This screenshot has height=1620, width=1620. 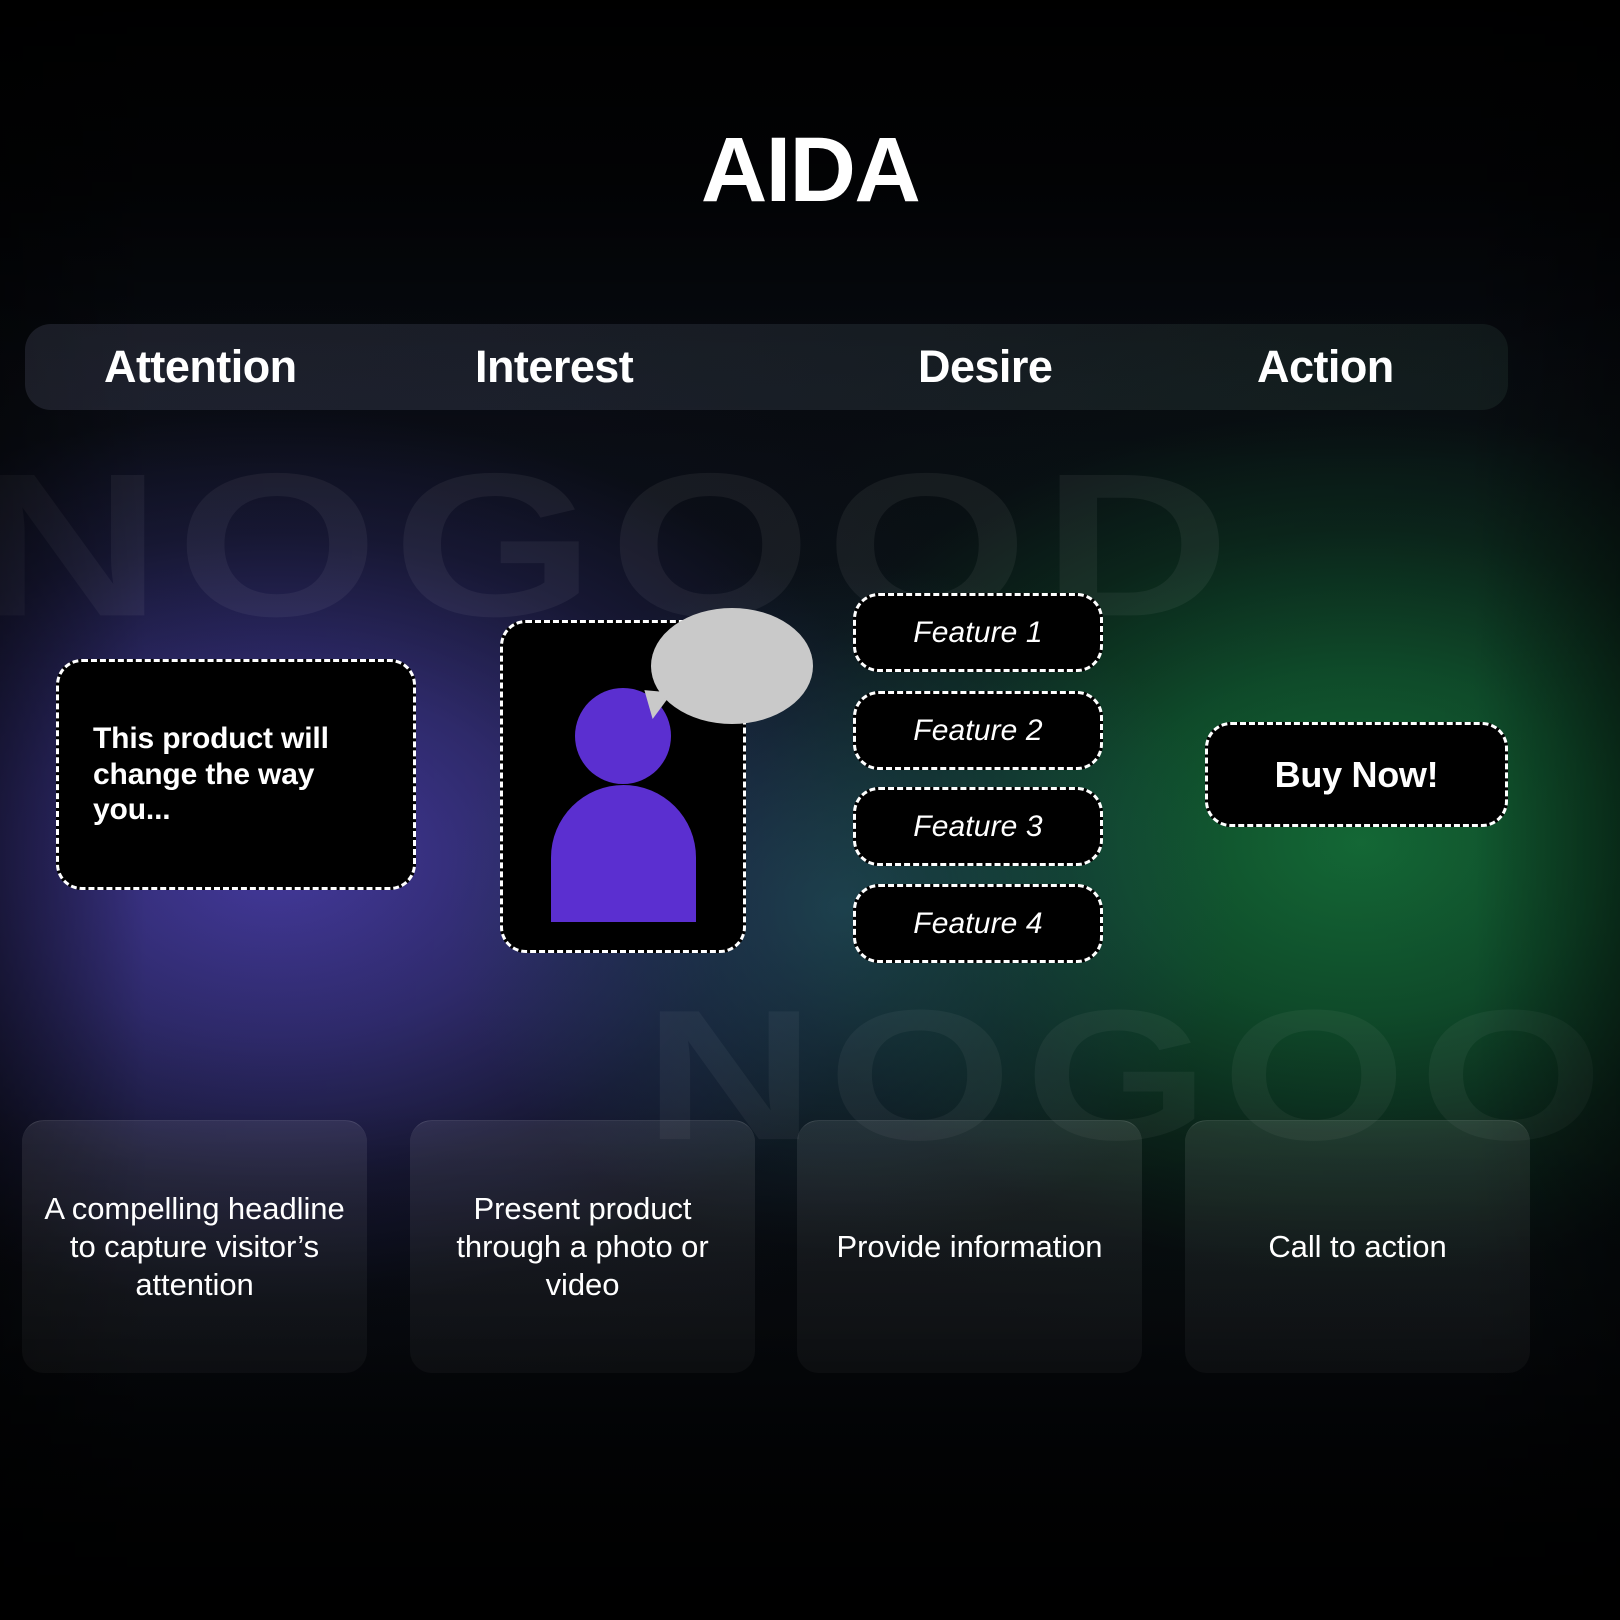 I want to click on page-title: AIDA, so click(x=810, y=170).